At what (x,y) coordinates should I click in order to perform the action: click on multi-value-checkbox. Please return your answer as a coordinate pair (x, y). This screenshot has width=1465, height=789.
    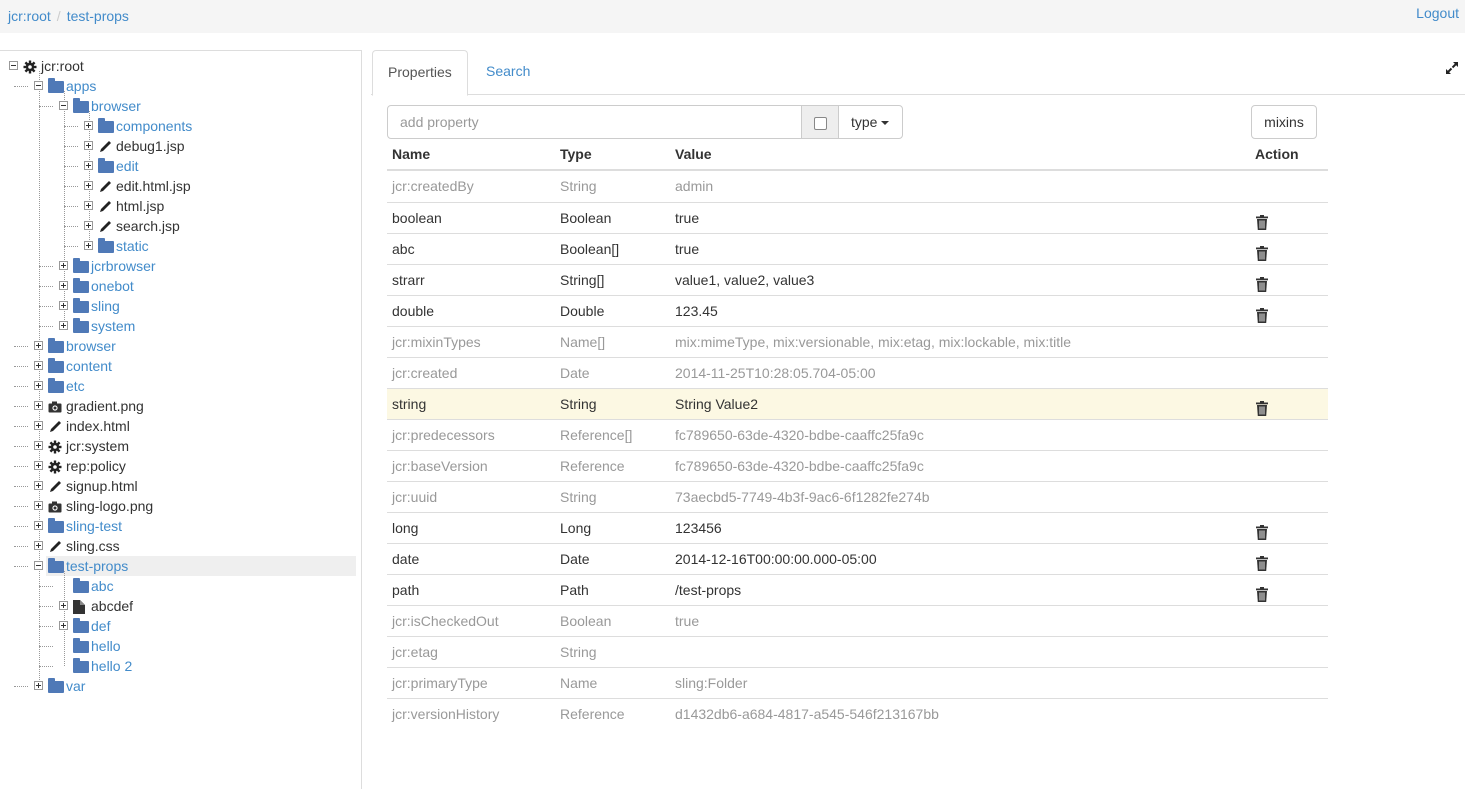
    Looking at the image, I should click on (820, 123).